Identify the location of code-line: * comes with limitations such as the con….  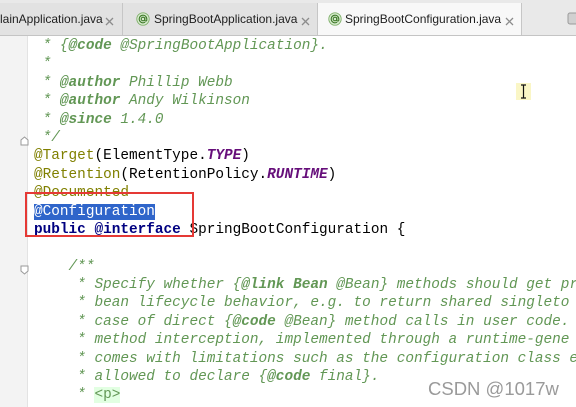
(305, 359).